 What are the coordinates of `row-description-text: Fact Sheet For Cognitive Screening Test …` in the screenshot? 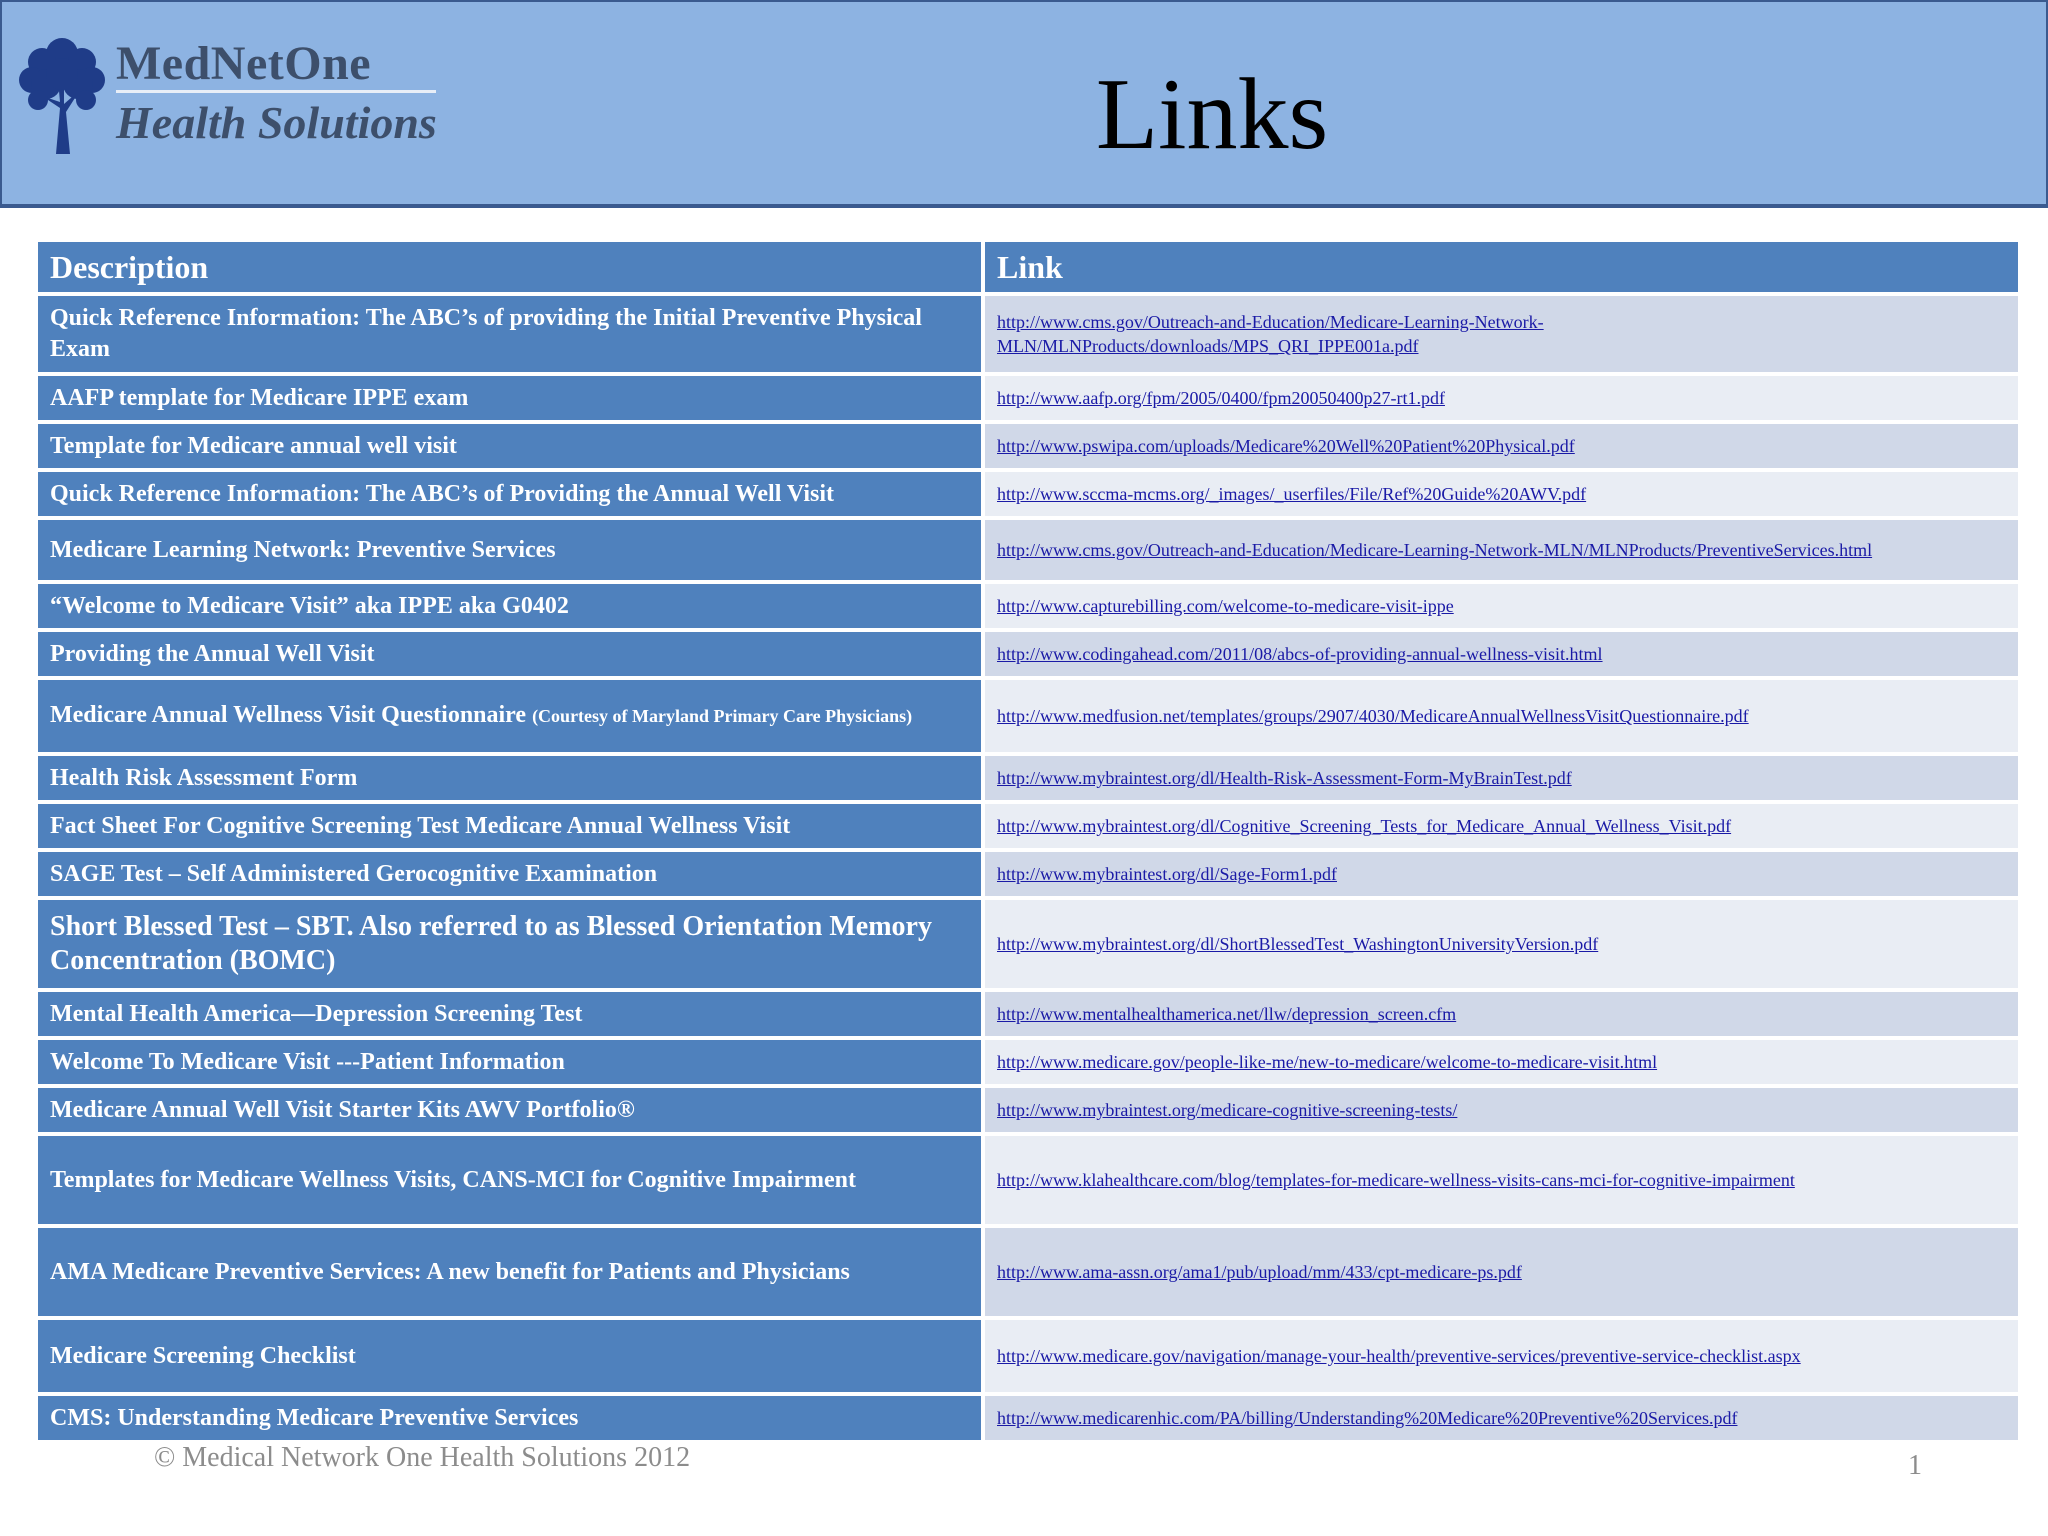 It's located at (420, 825).